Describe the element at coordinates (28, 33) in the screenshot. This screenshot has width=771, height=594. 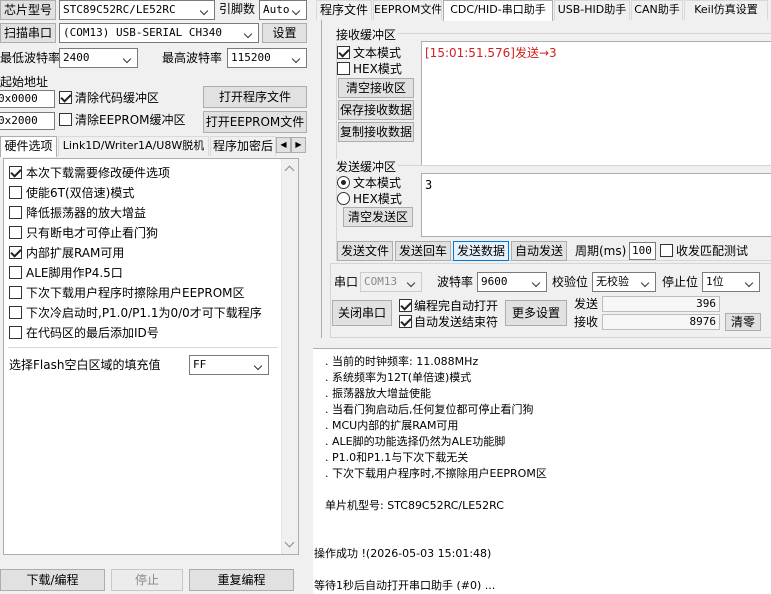
I see `scan-port-button: 扫描串口` at that location.